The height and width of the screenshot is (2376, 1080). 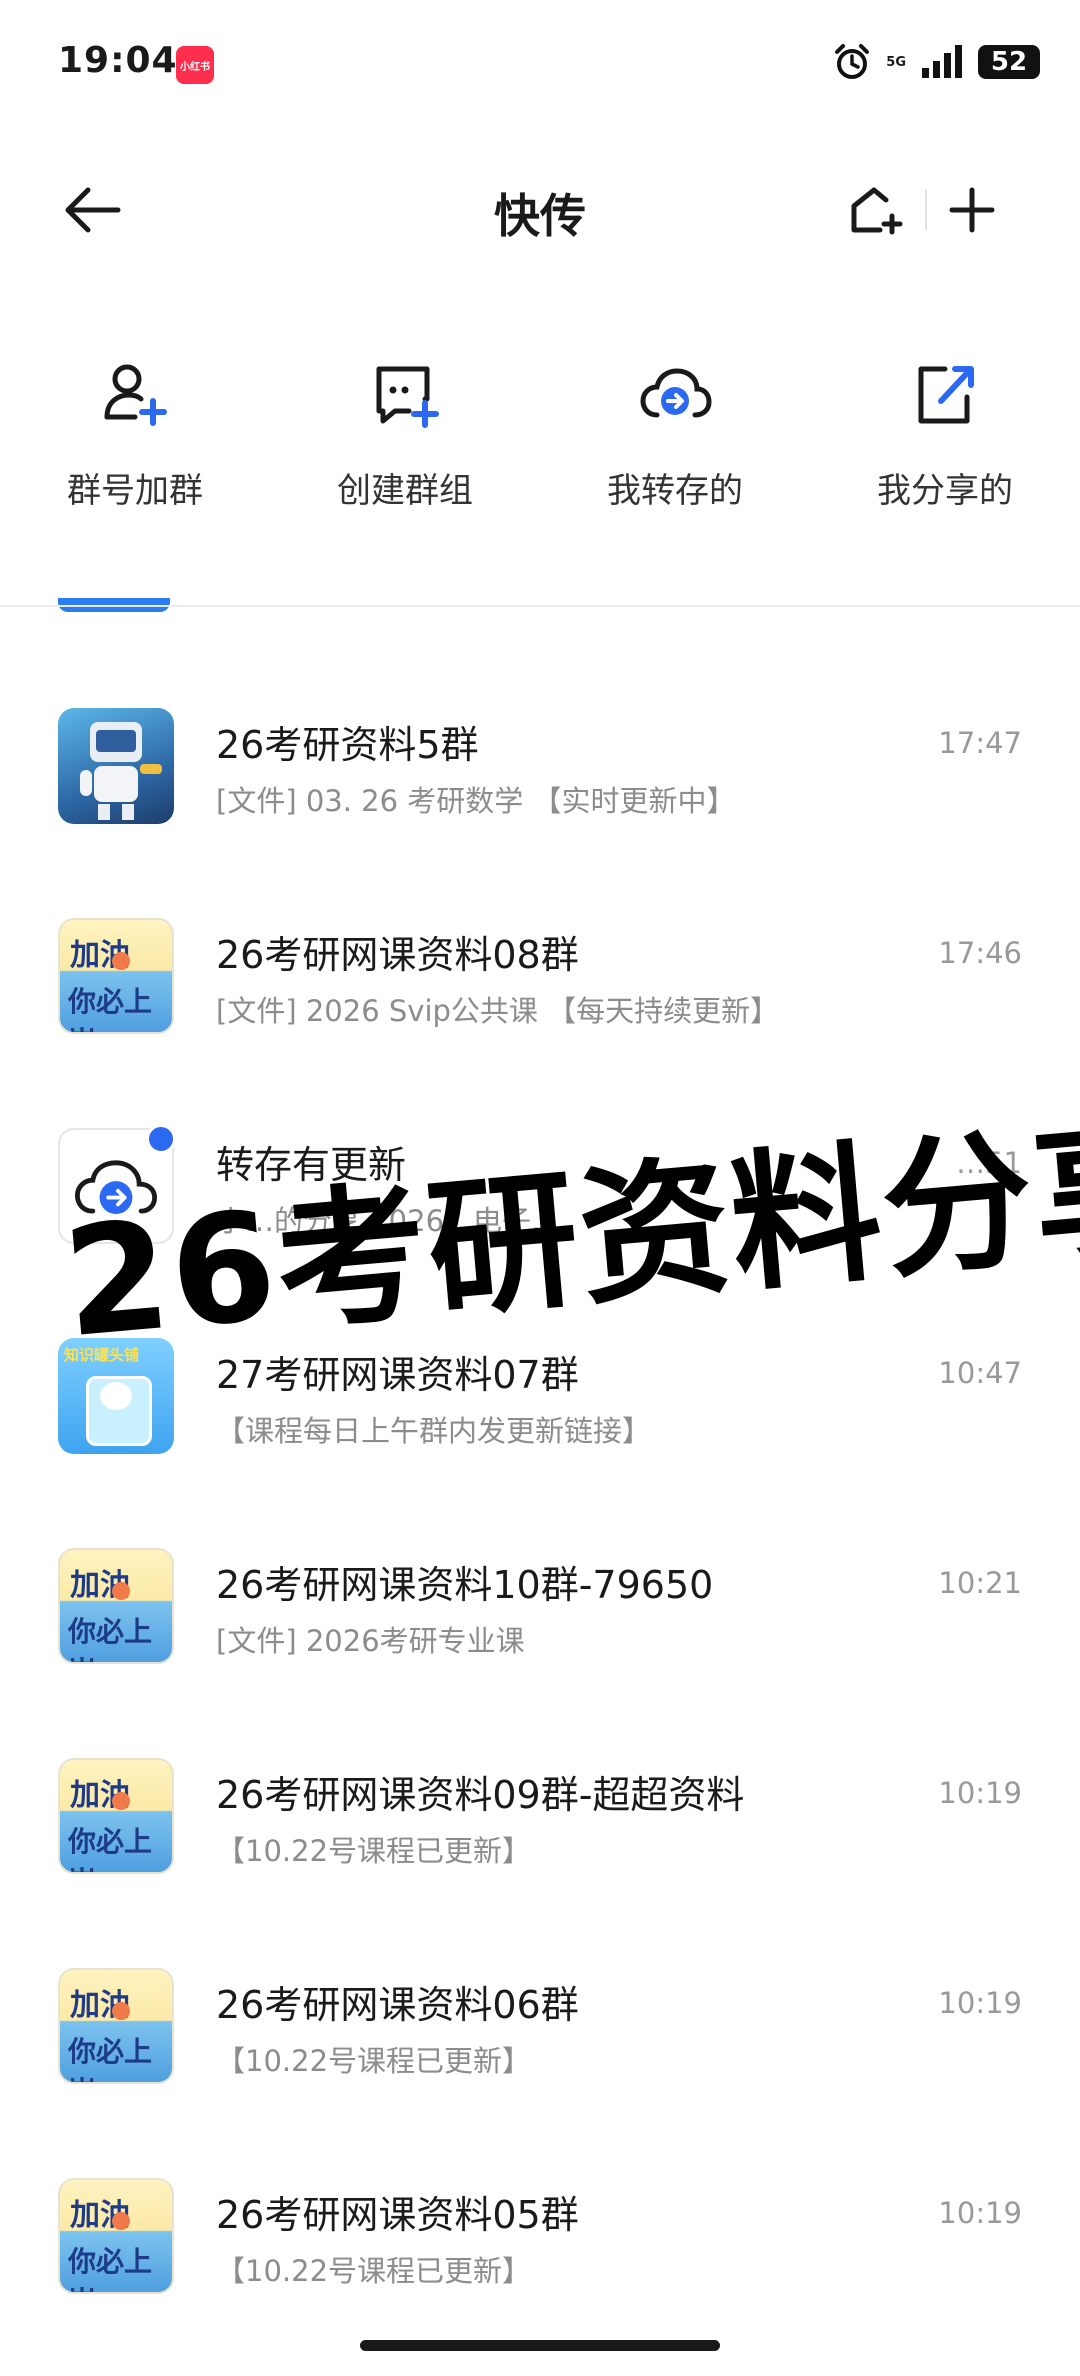 I want to click on action-my-saved: 我转存的, so click(x=675, y=445).